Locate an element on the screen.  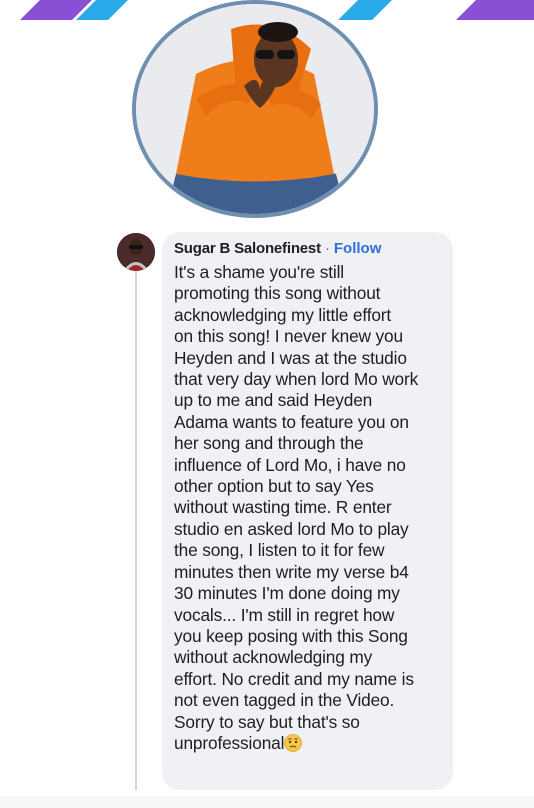
comment-line: Sorry to say but that's so is located at coordinates (267, 721).